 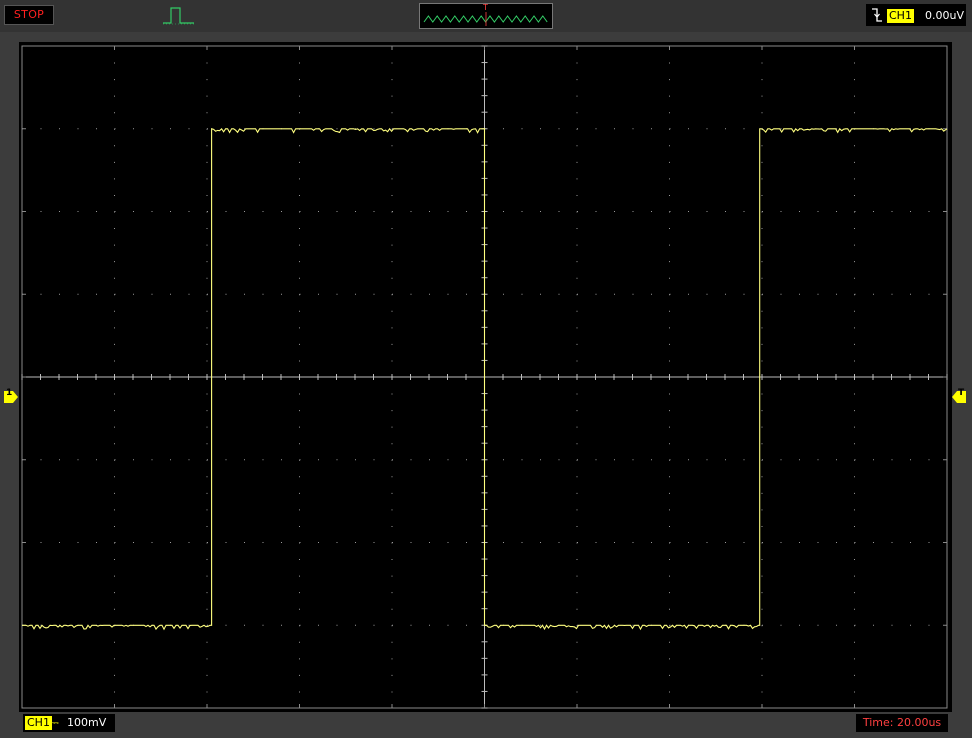 What do you see at coordinates (900, 16) in the screenshot?
I see `trigger-channel-badge: CH1` at bounding box center [900, 16].